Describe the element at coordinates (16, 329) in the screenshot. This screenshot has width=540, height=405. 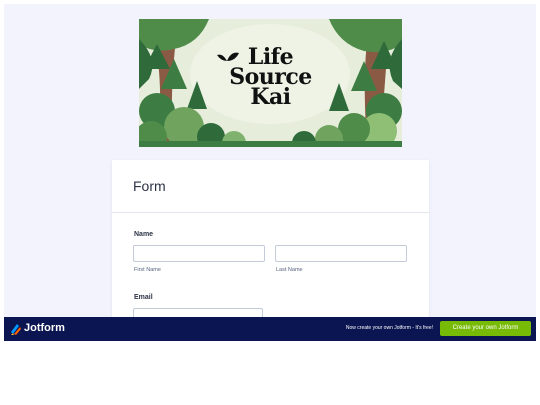
I see `jotform-logo-icon` at that location.